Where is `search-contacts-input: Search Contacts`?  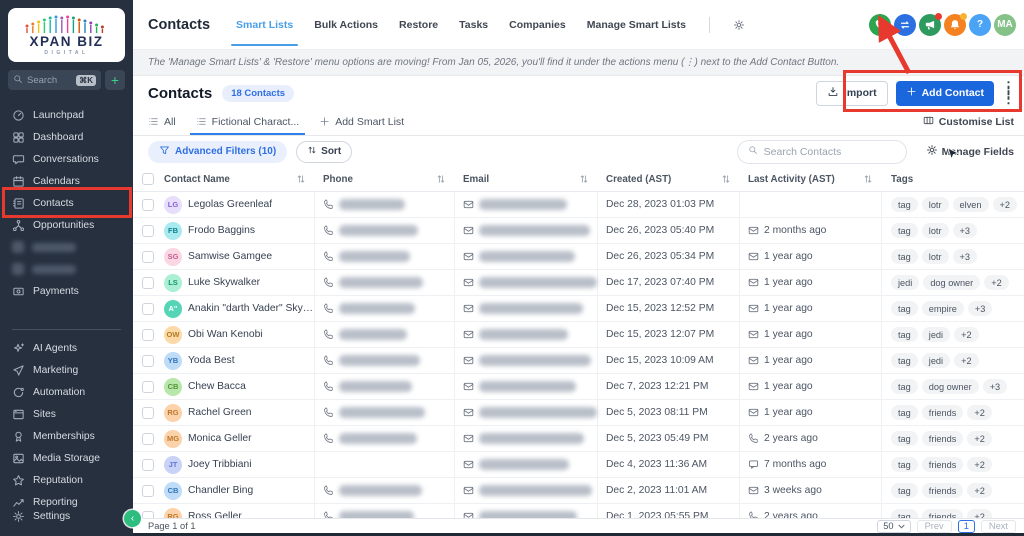
search-contacts-input: Search Contacts is located at coordinates (821, 151).